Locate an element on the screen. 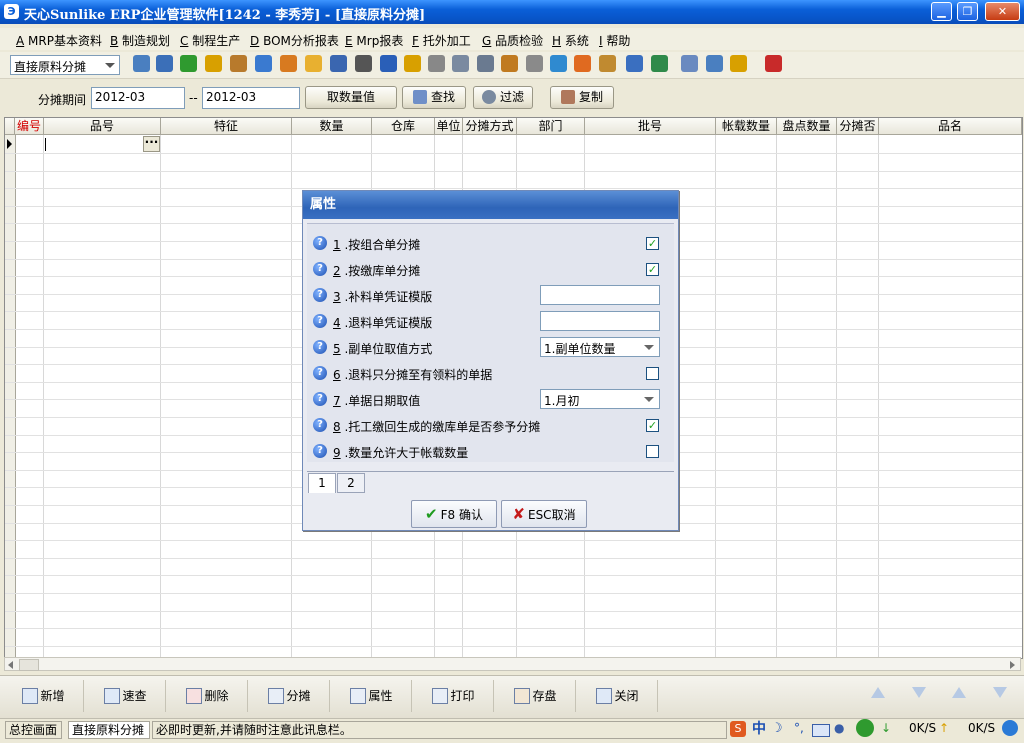  main-screen-tab: 总控画面 is located at coordinates (33, 730).